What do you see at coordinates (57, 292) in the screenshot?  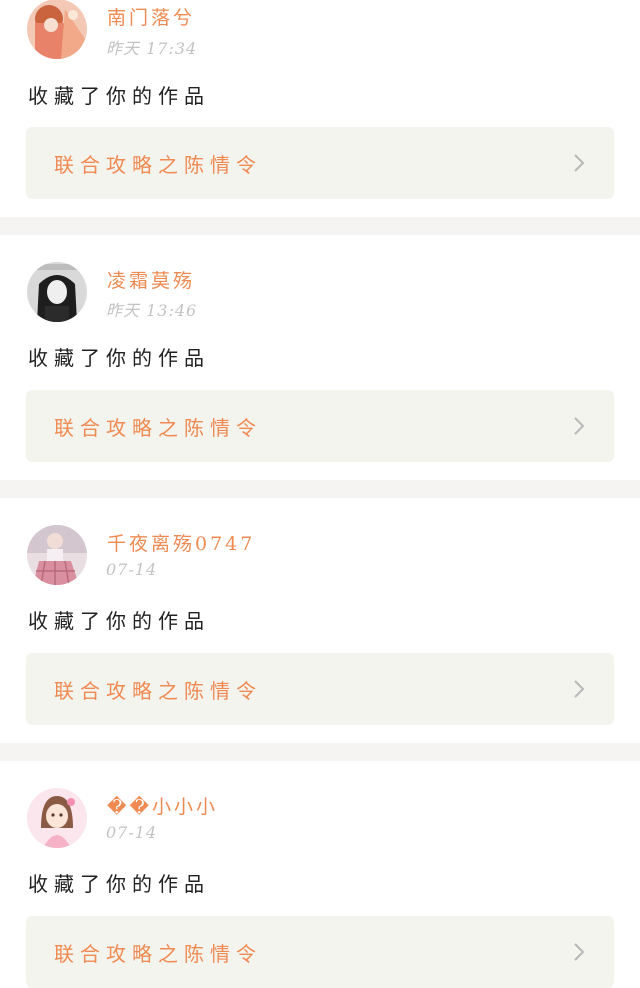 I see `avatar-girl-black-hair-icon` at bounding box center [57, 292].